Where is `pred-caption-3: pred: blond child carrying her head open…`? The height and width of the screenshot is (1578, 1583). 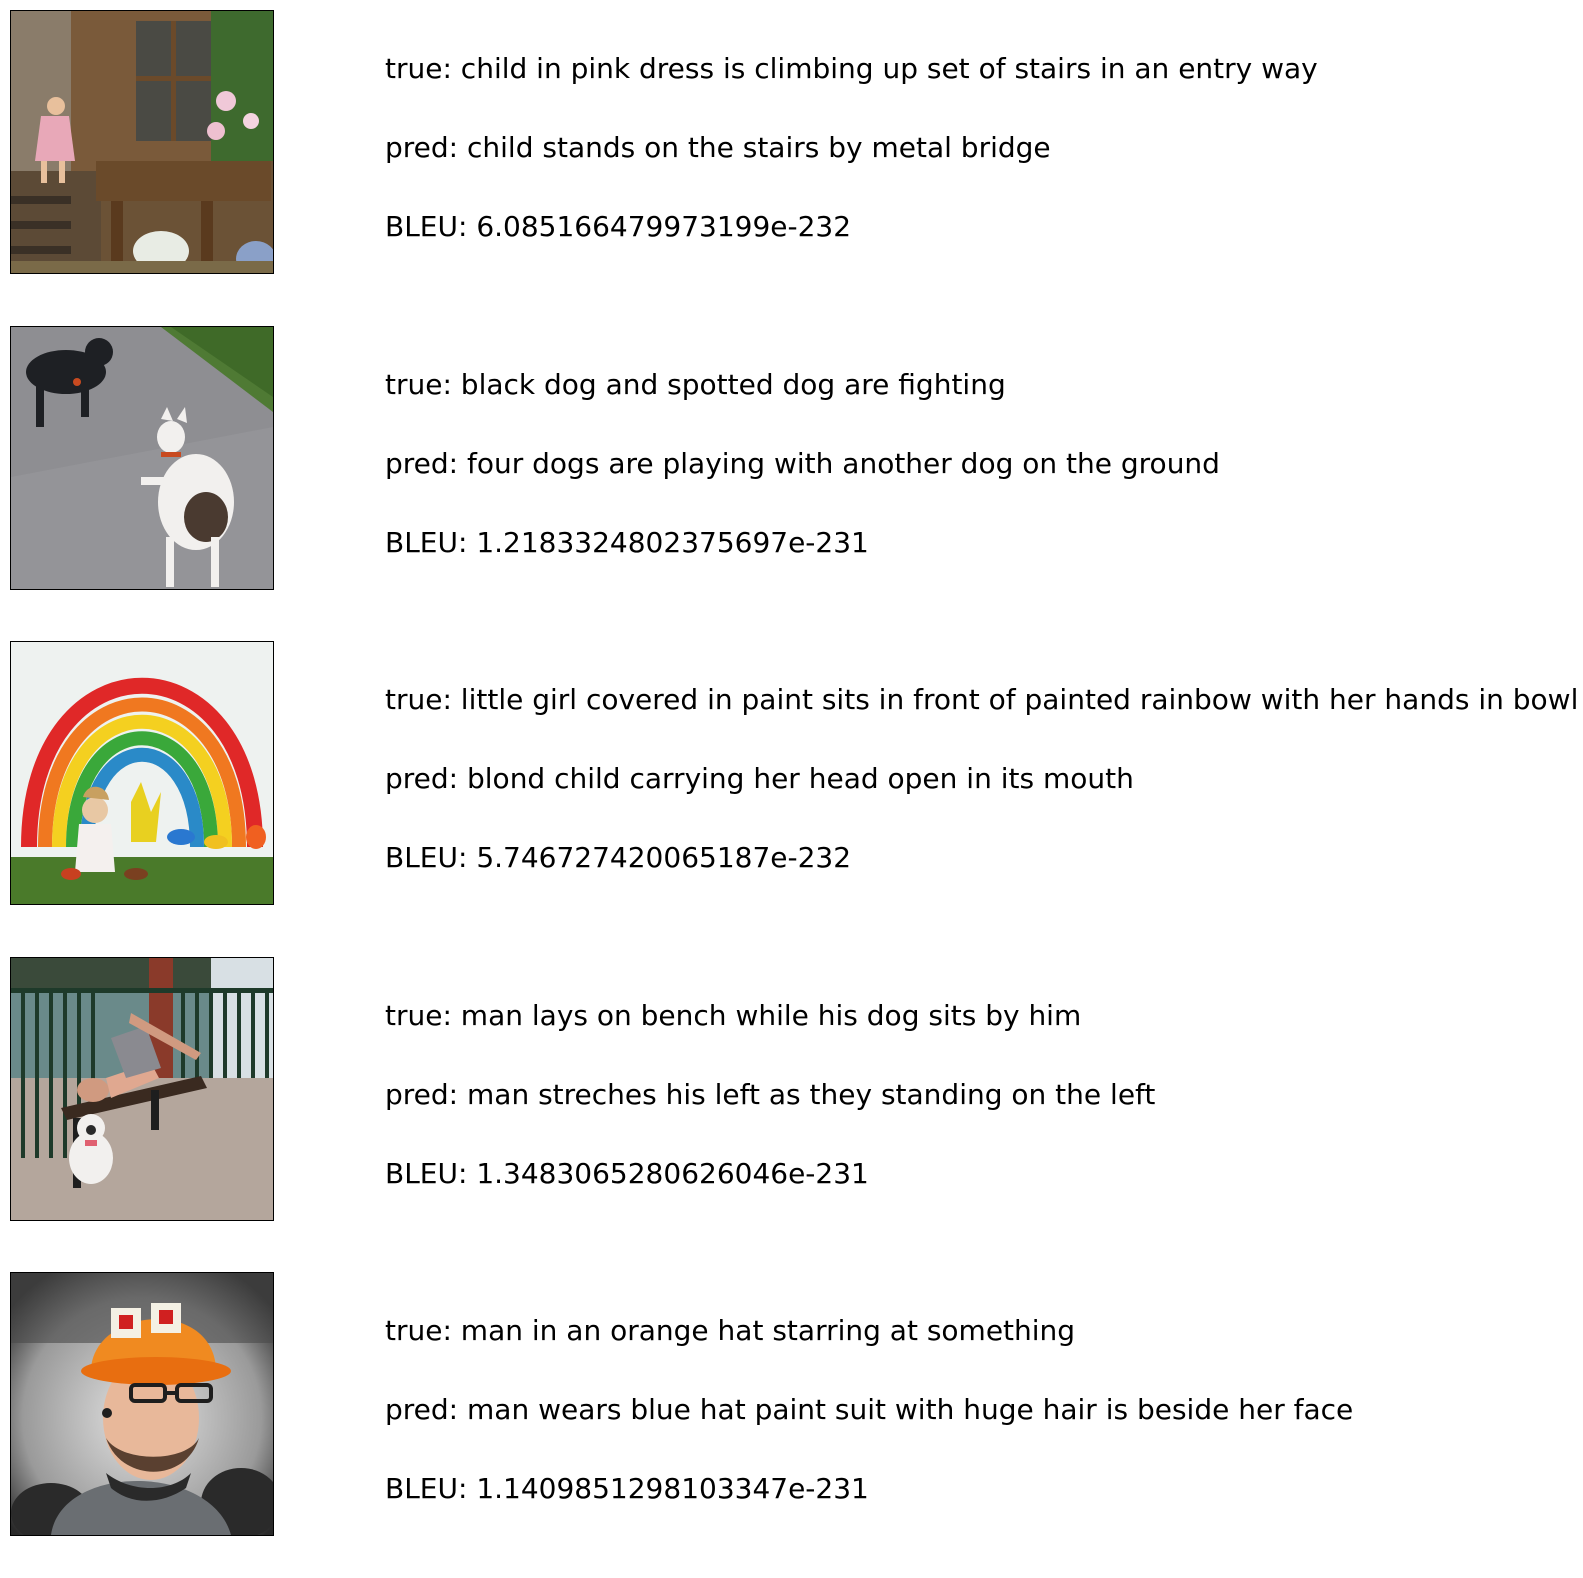 pred-caption-3: pred: blond child carrying her head open… is located at coordinates (759, 778).